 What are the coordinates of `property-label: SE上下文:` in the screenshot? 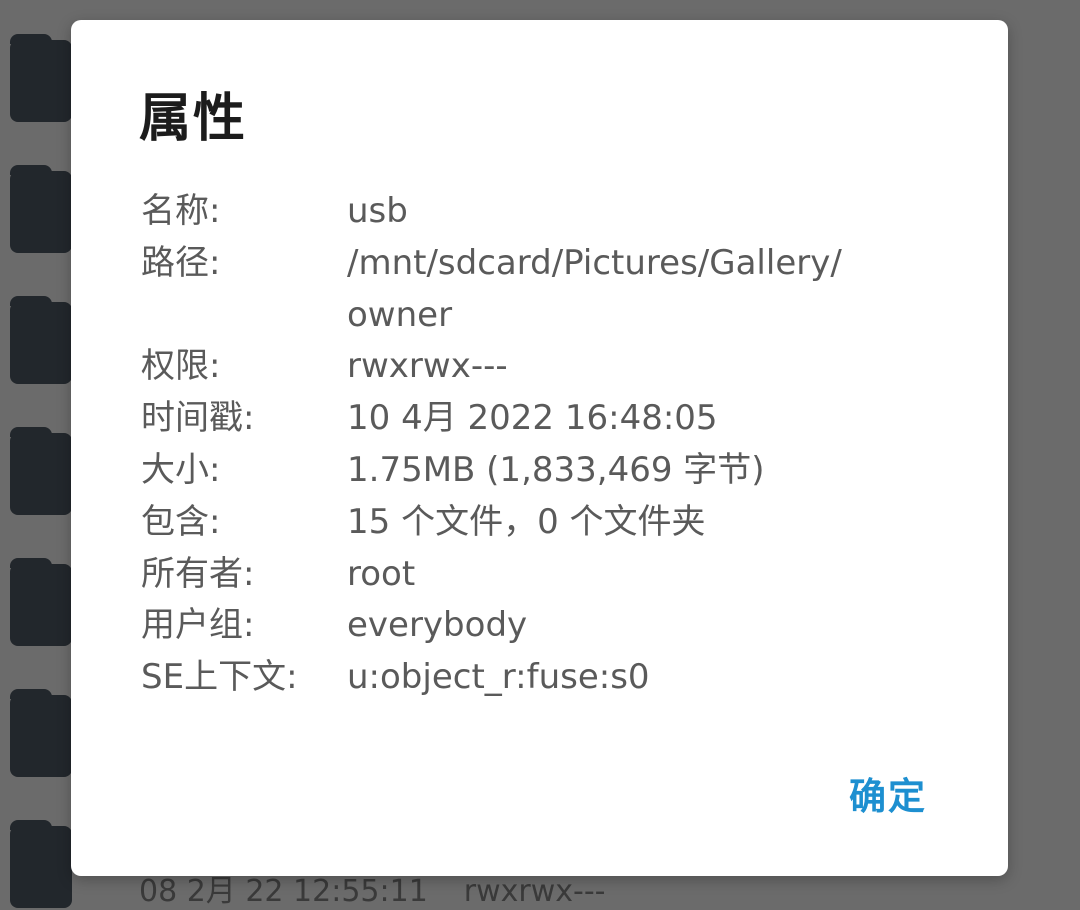 It's located at (219, 677).